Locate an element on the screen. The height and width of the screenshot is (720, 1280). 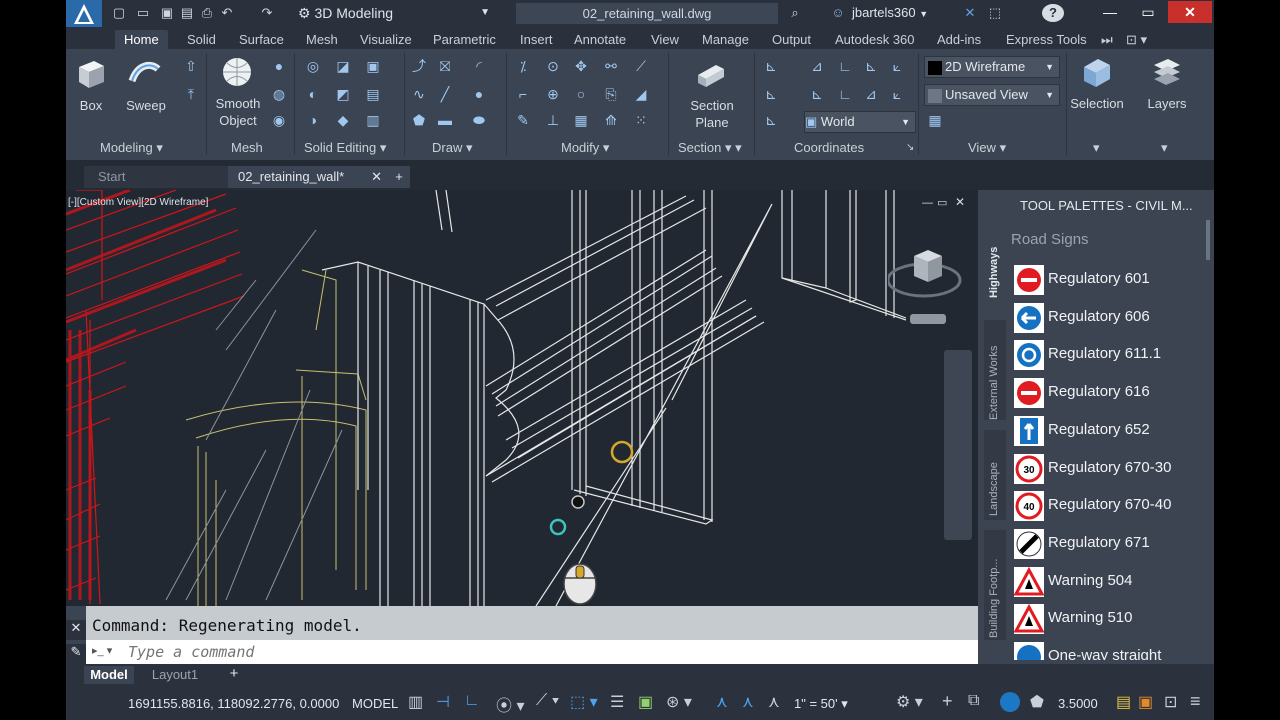
copy-icon: ⎘ is located at coordinates (611, 94).